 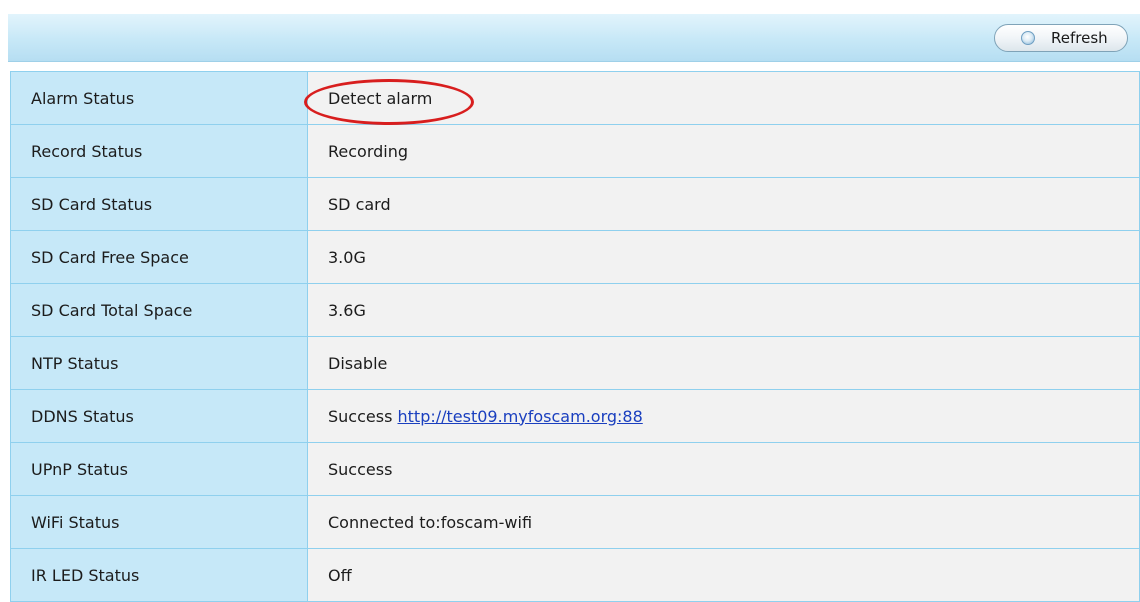 I want to click on row-label: IR LED Status, so click(x=159, y=575).